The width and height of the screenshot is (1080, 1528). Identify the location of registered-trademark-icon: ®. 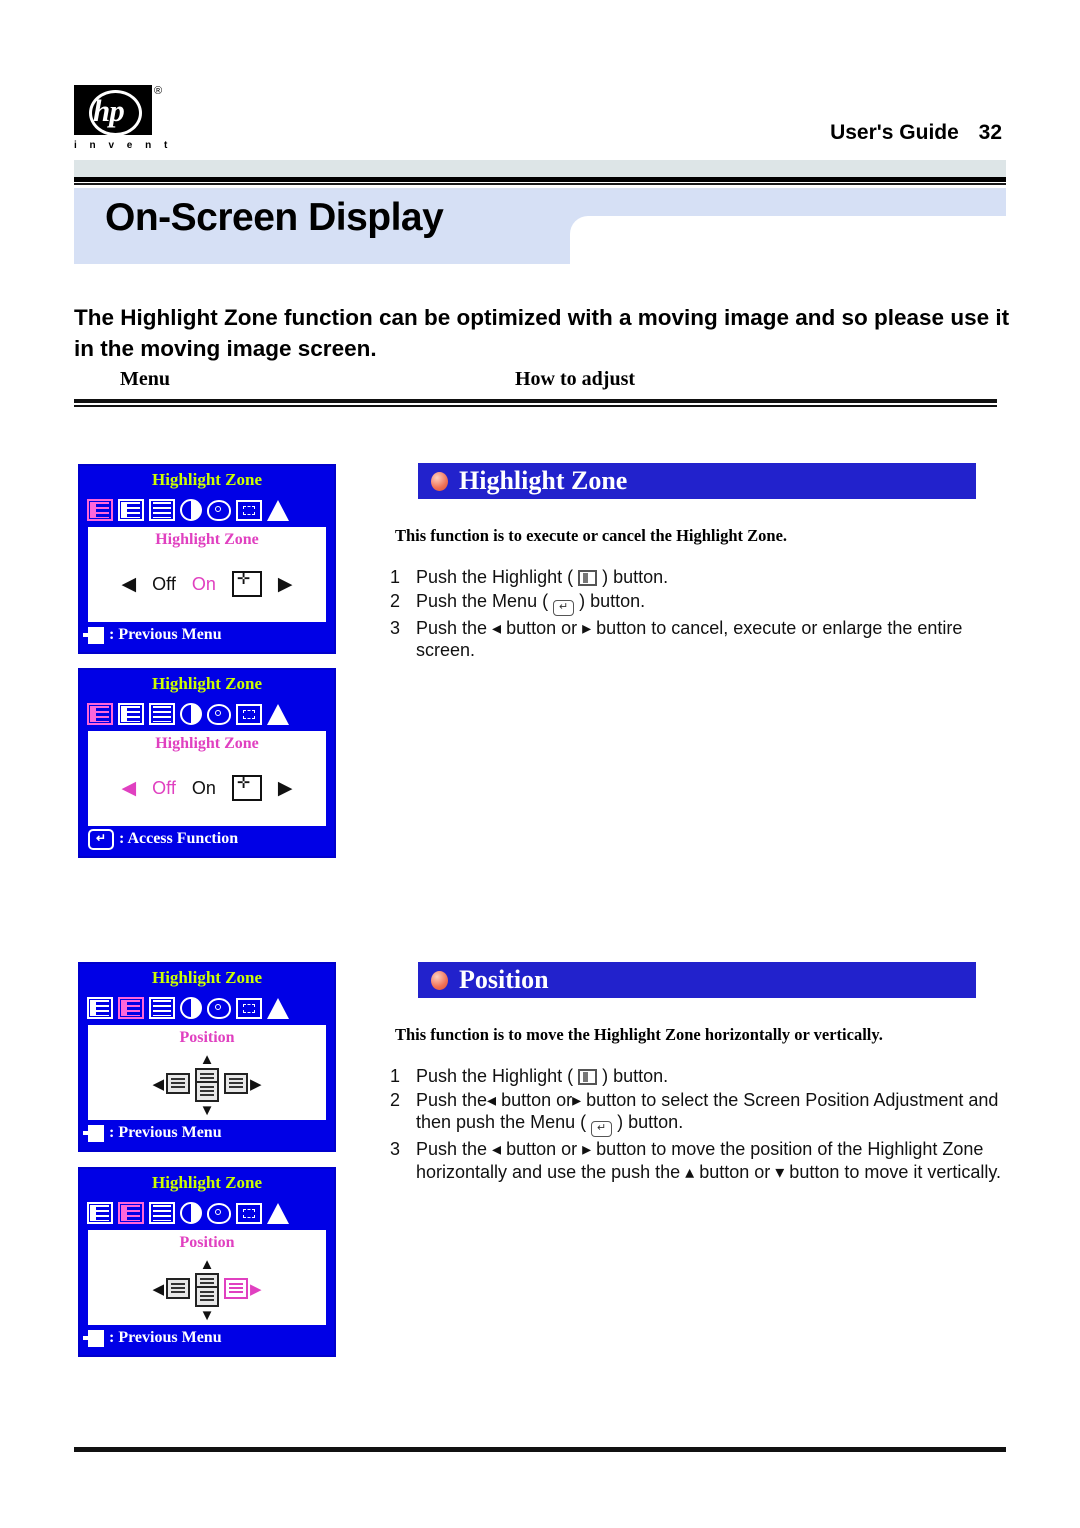
(158, 91).